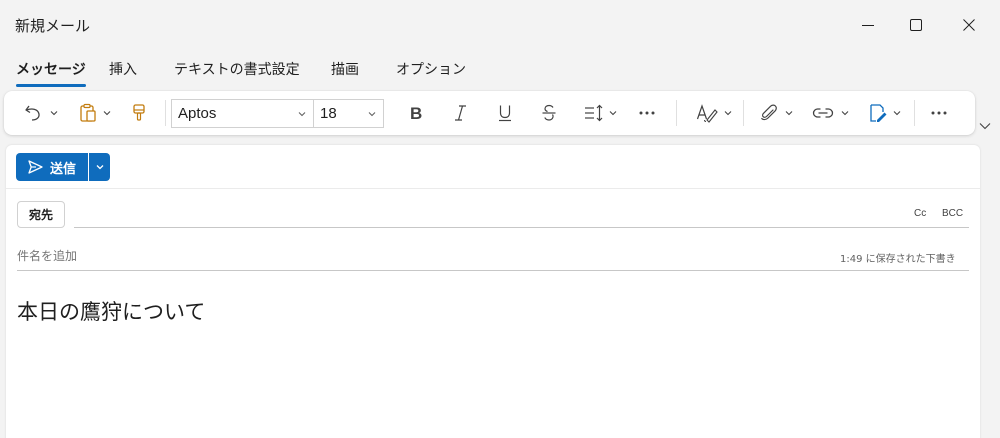  What do you see at coordinates (431, 72) in the screenshot?
I see `tab-options: オプション` at bounding box center [431, 72].